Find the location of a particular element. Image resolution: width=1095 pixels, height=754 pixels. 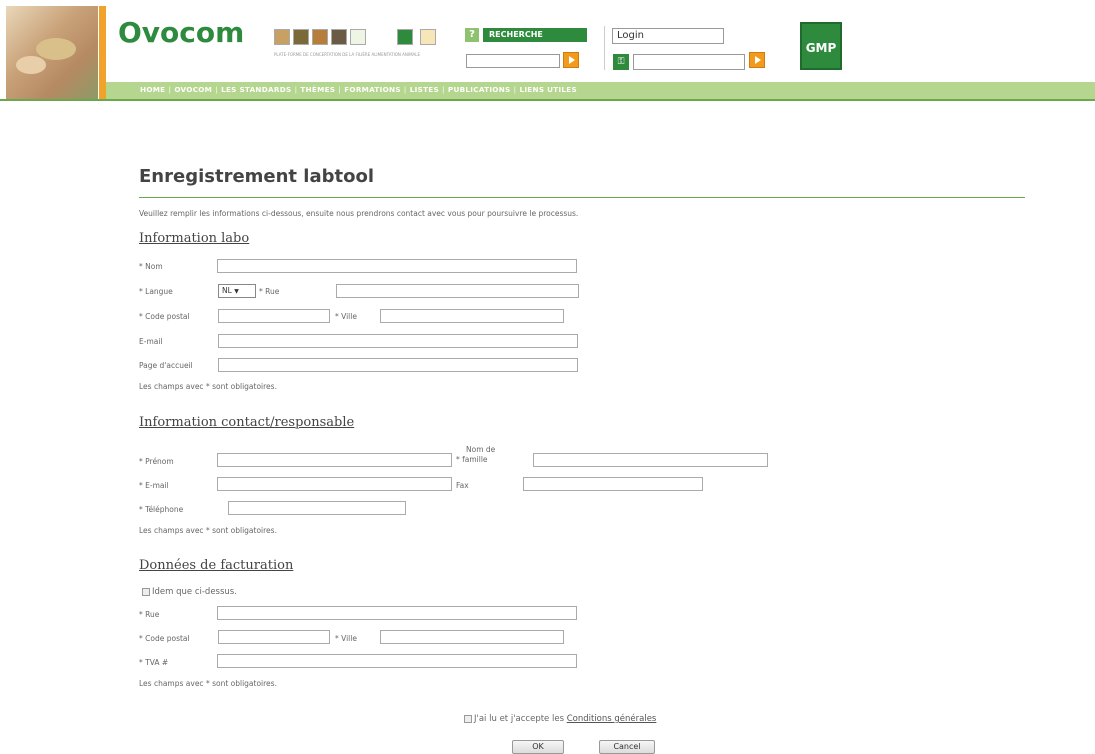

email-label: E-mail is located at coordinates (151, 341).